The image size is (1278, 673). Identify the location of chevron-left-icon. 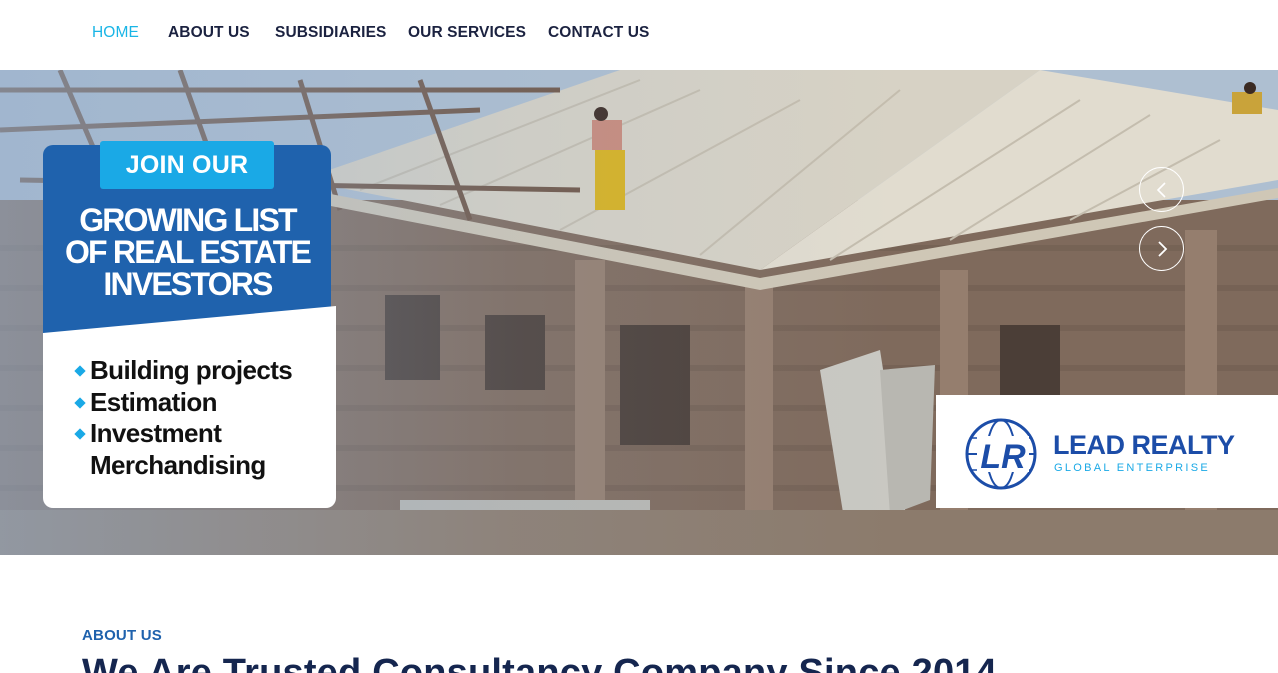
(1161, 190).